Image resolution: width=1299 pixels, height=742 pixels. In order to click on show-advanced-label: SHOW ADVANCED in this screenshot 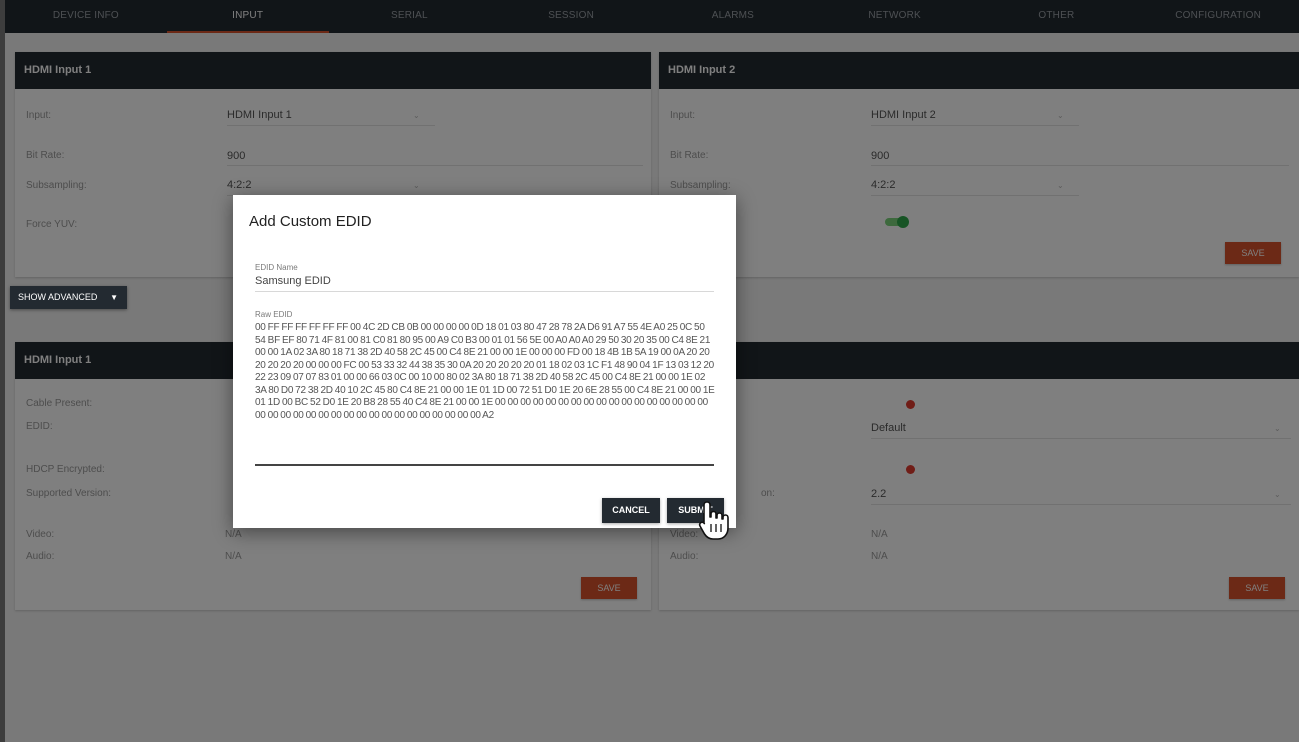, I will do `click(58, 297)`.